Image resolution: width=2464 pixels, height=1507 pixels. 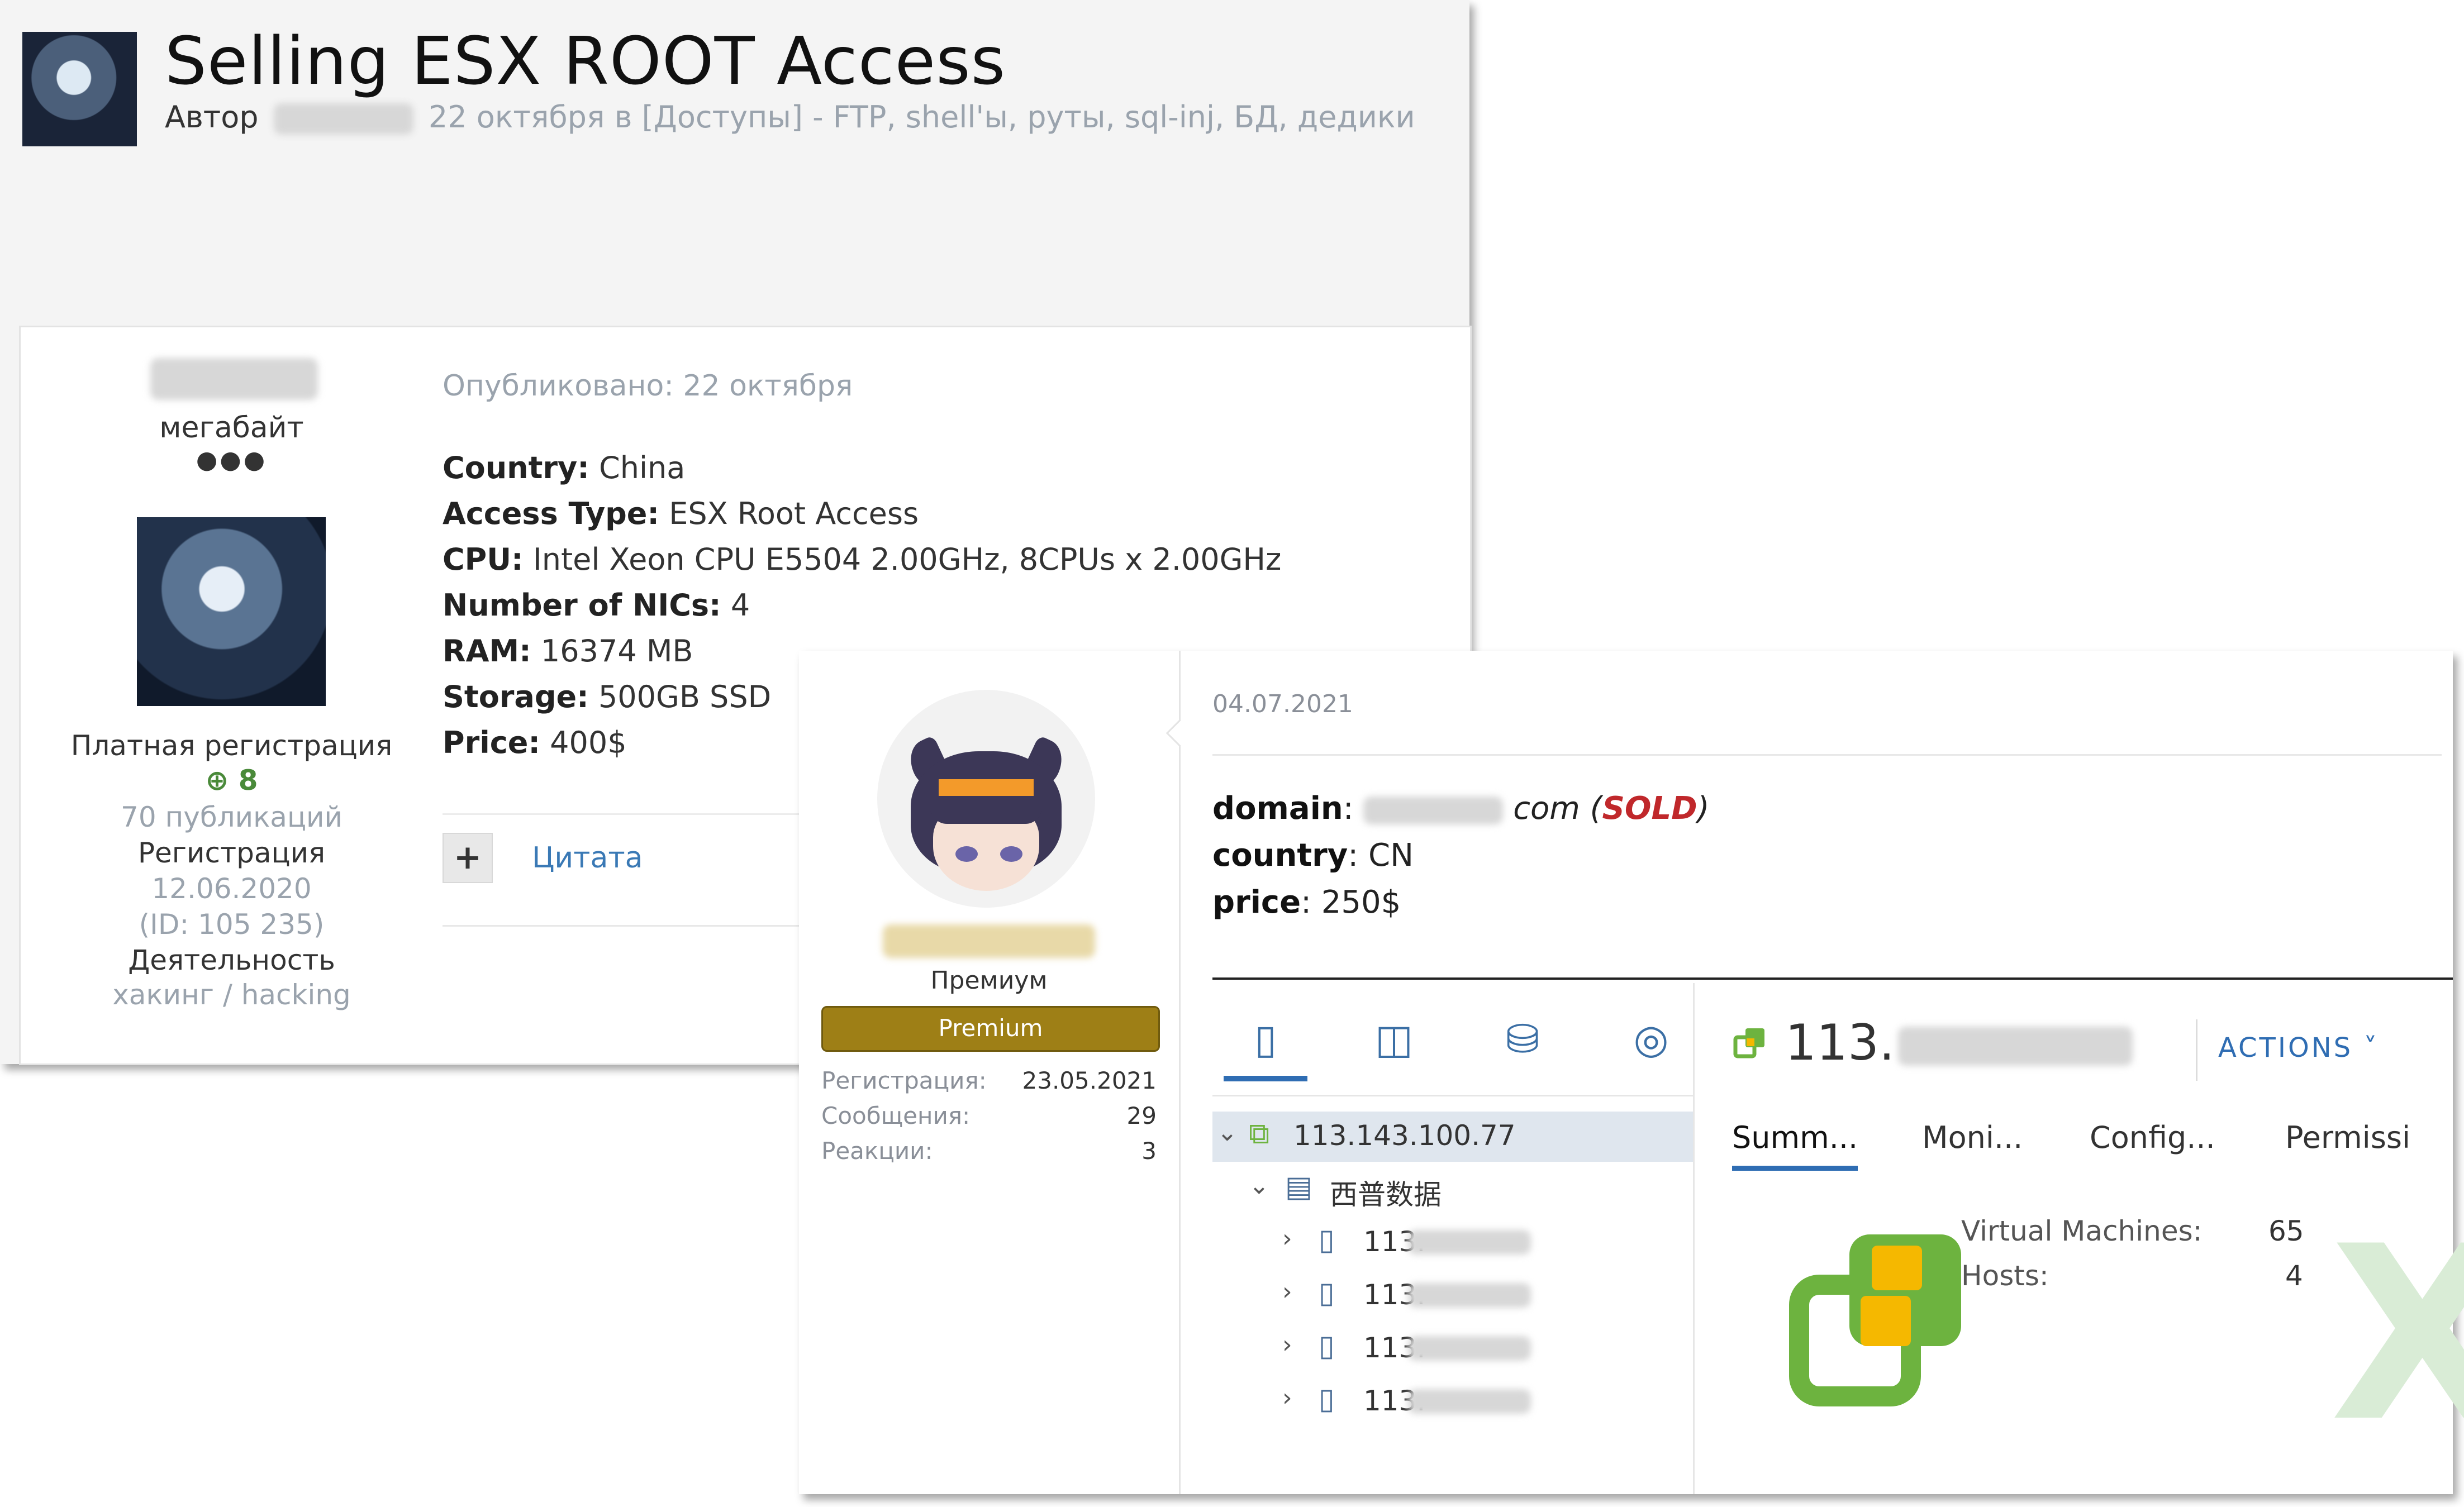 I want to click on stat-label: Регистрация:, so click(x=904, y=1080).